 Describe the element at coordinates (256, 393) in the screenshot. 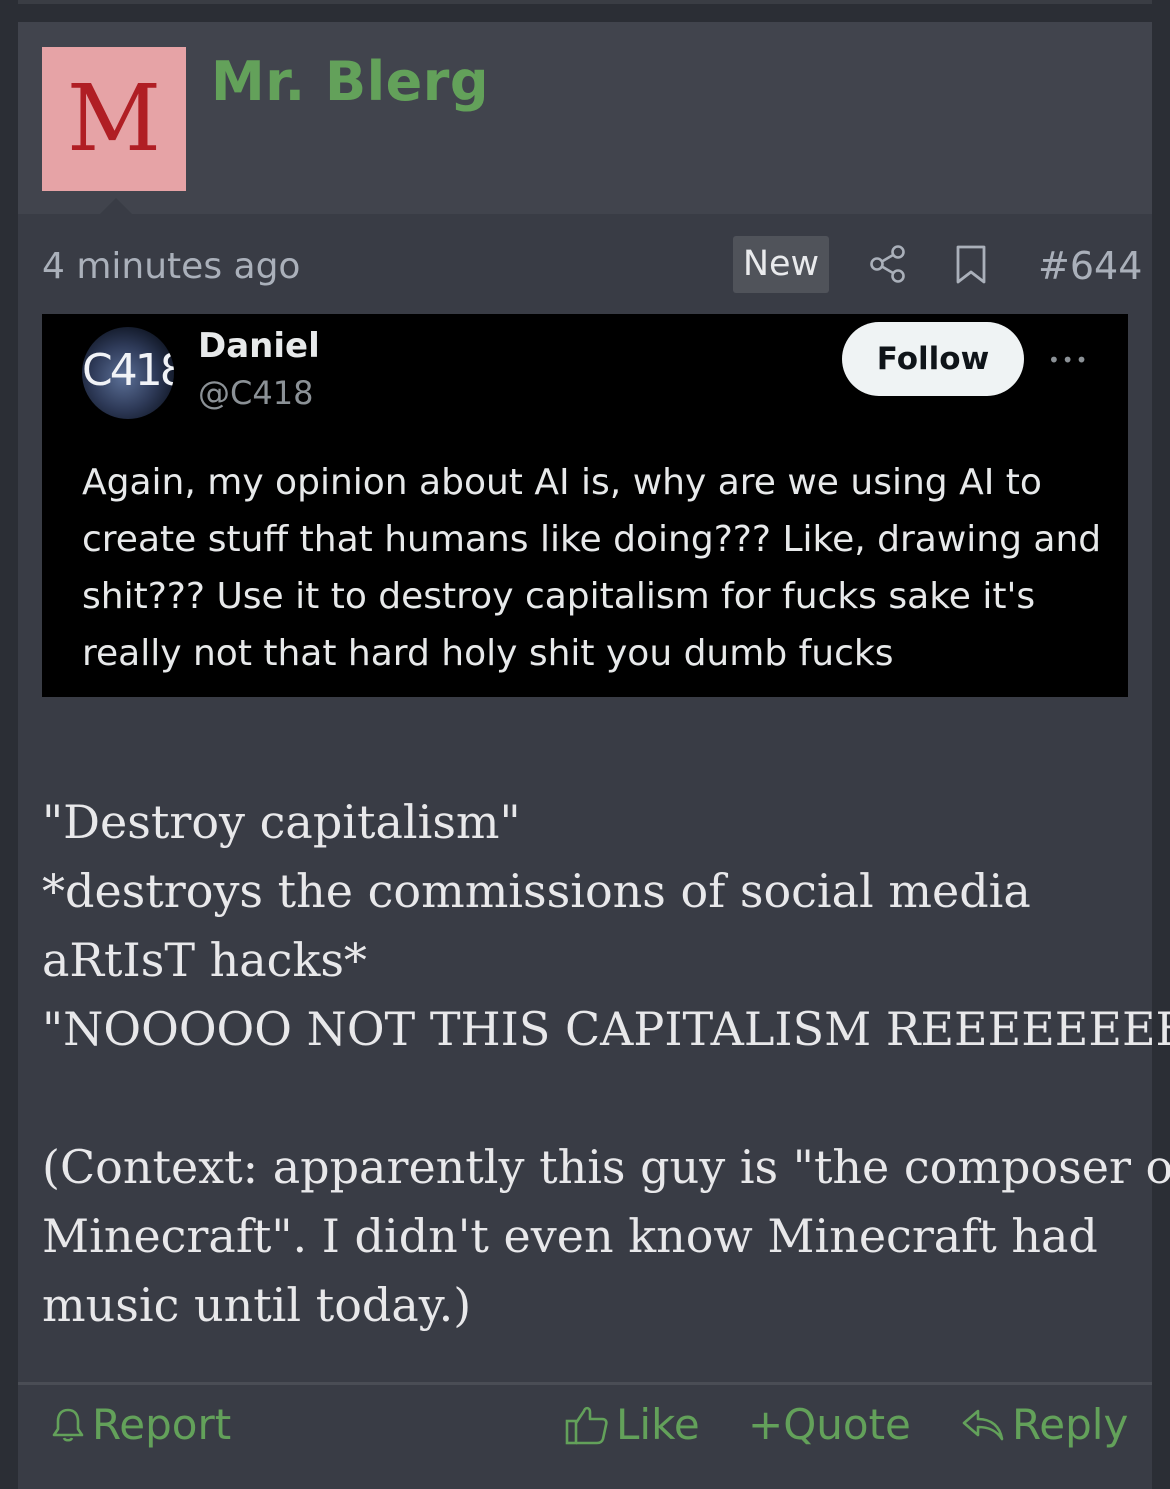

I see `tweet-author-handle: @C418` at that location.